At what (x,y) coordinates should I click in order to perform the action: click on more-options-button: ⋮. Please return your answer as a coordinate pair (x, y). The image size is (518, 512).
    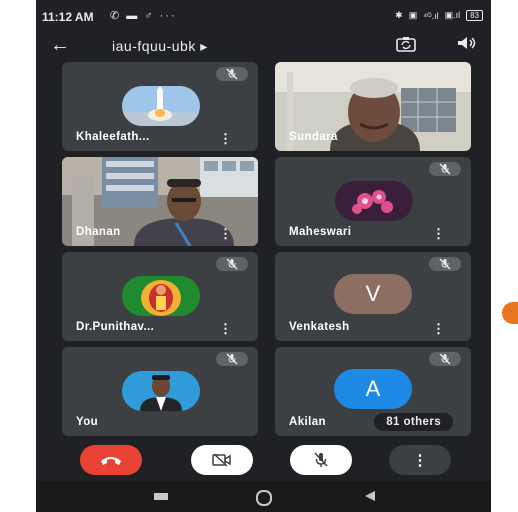
    Looking at the image, I should click on (420, 460).